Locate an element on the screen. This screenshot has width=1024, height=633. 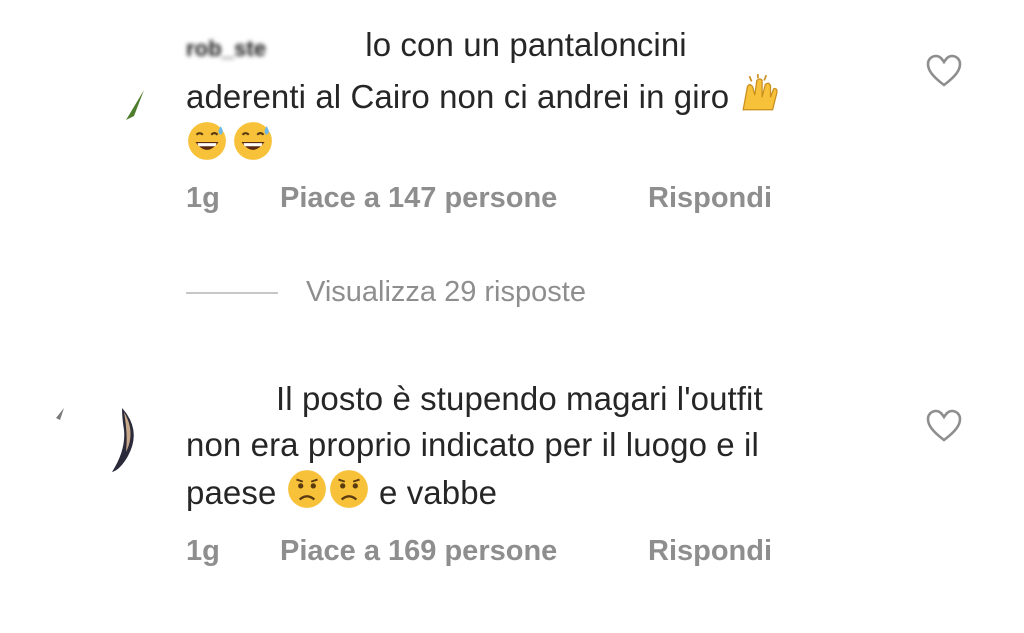
view-replies-button: Visualizza 29 risposte is located at coordinates (386, 292).